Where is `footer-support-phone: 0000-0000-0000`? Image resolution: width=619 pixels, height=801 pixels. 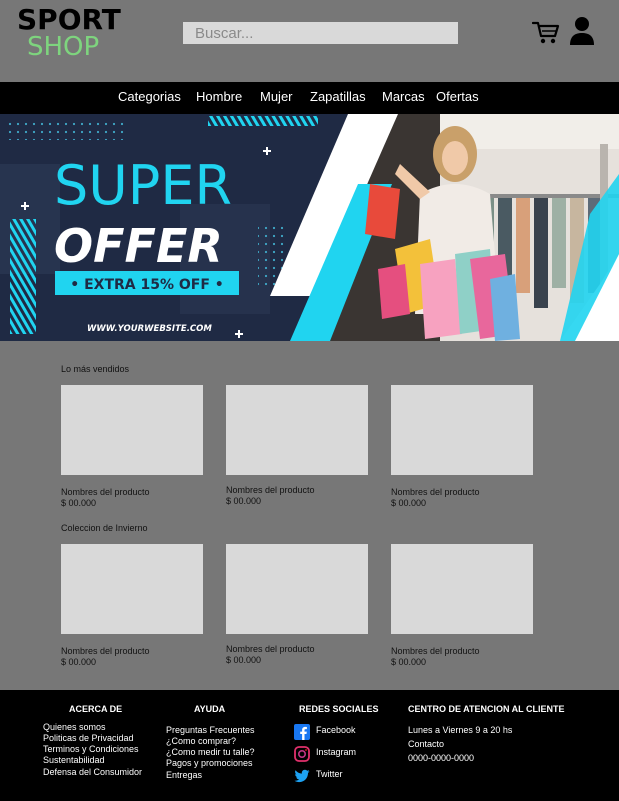 footer-support-phone: 0000-0000-0000 is located at coordinates (441, 758).